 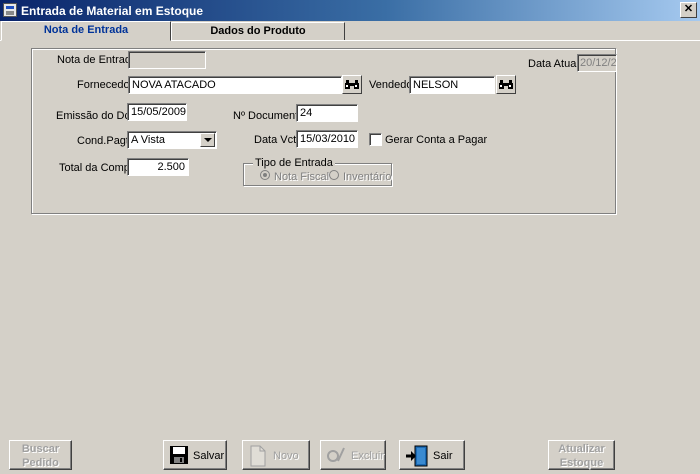 I want to click on search-vendedor-button, so click(x=506, y=84).